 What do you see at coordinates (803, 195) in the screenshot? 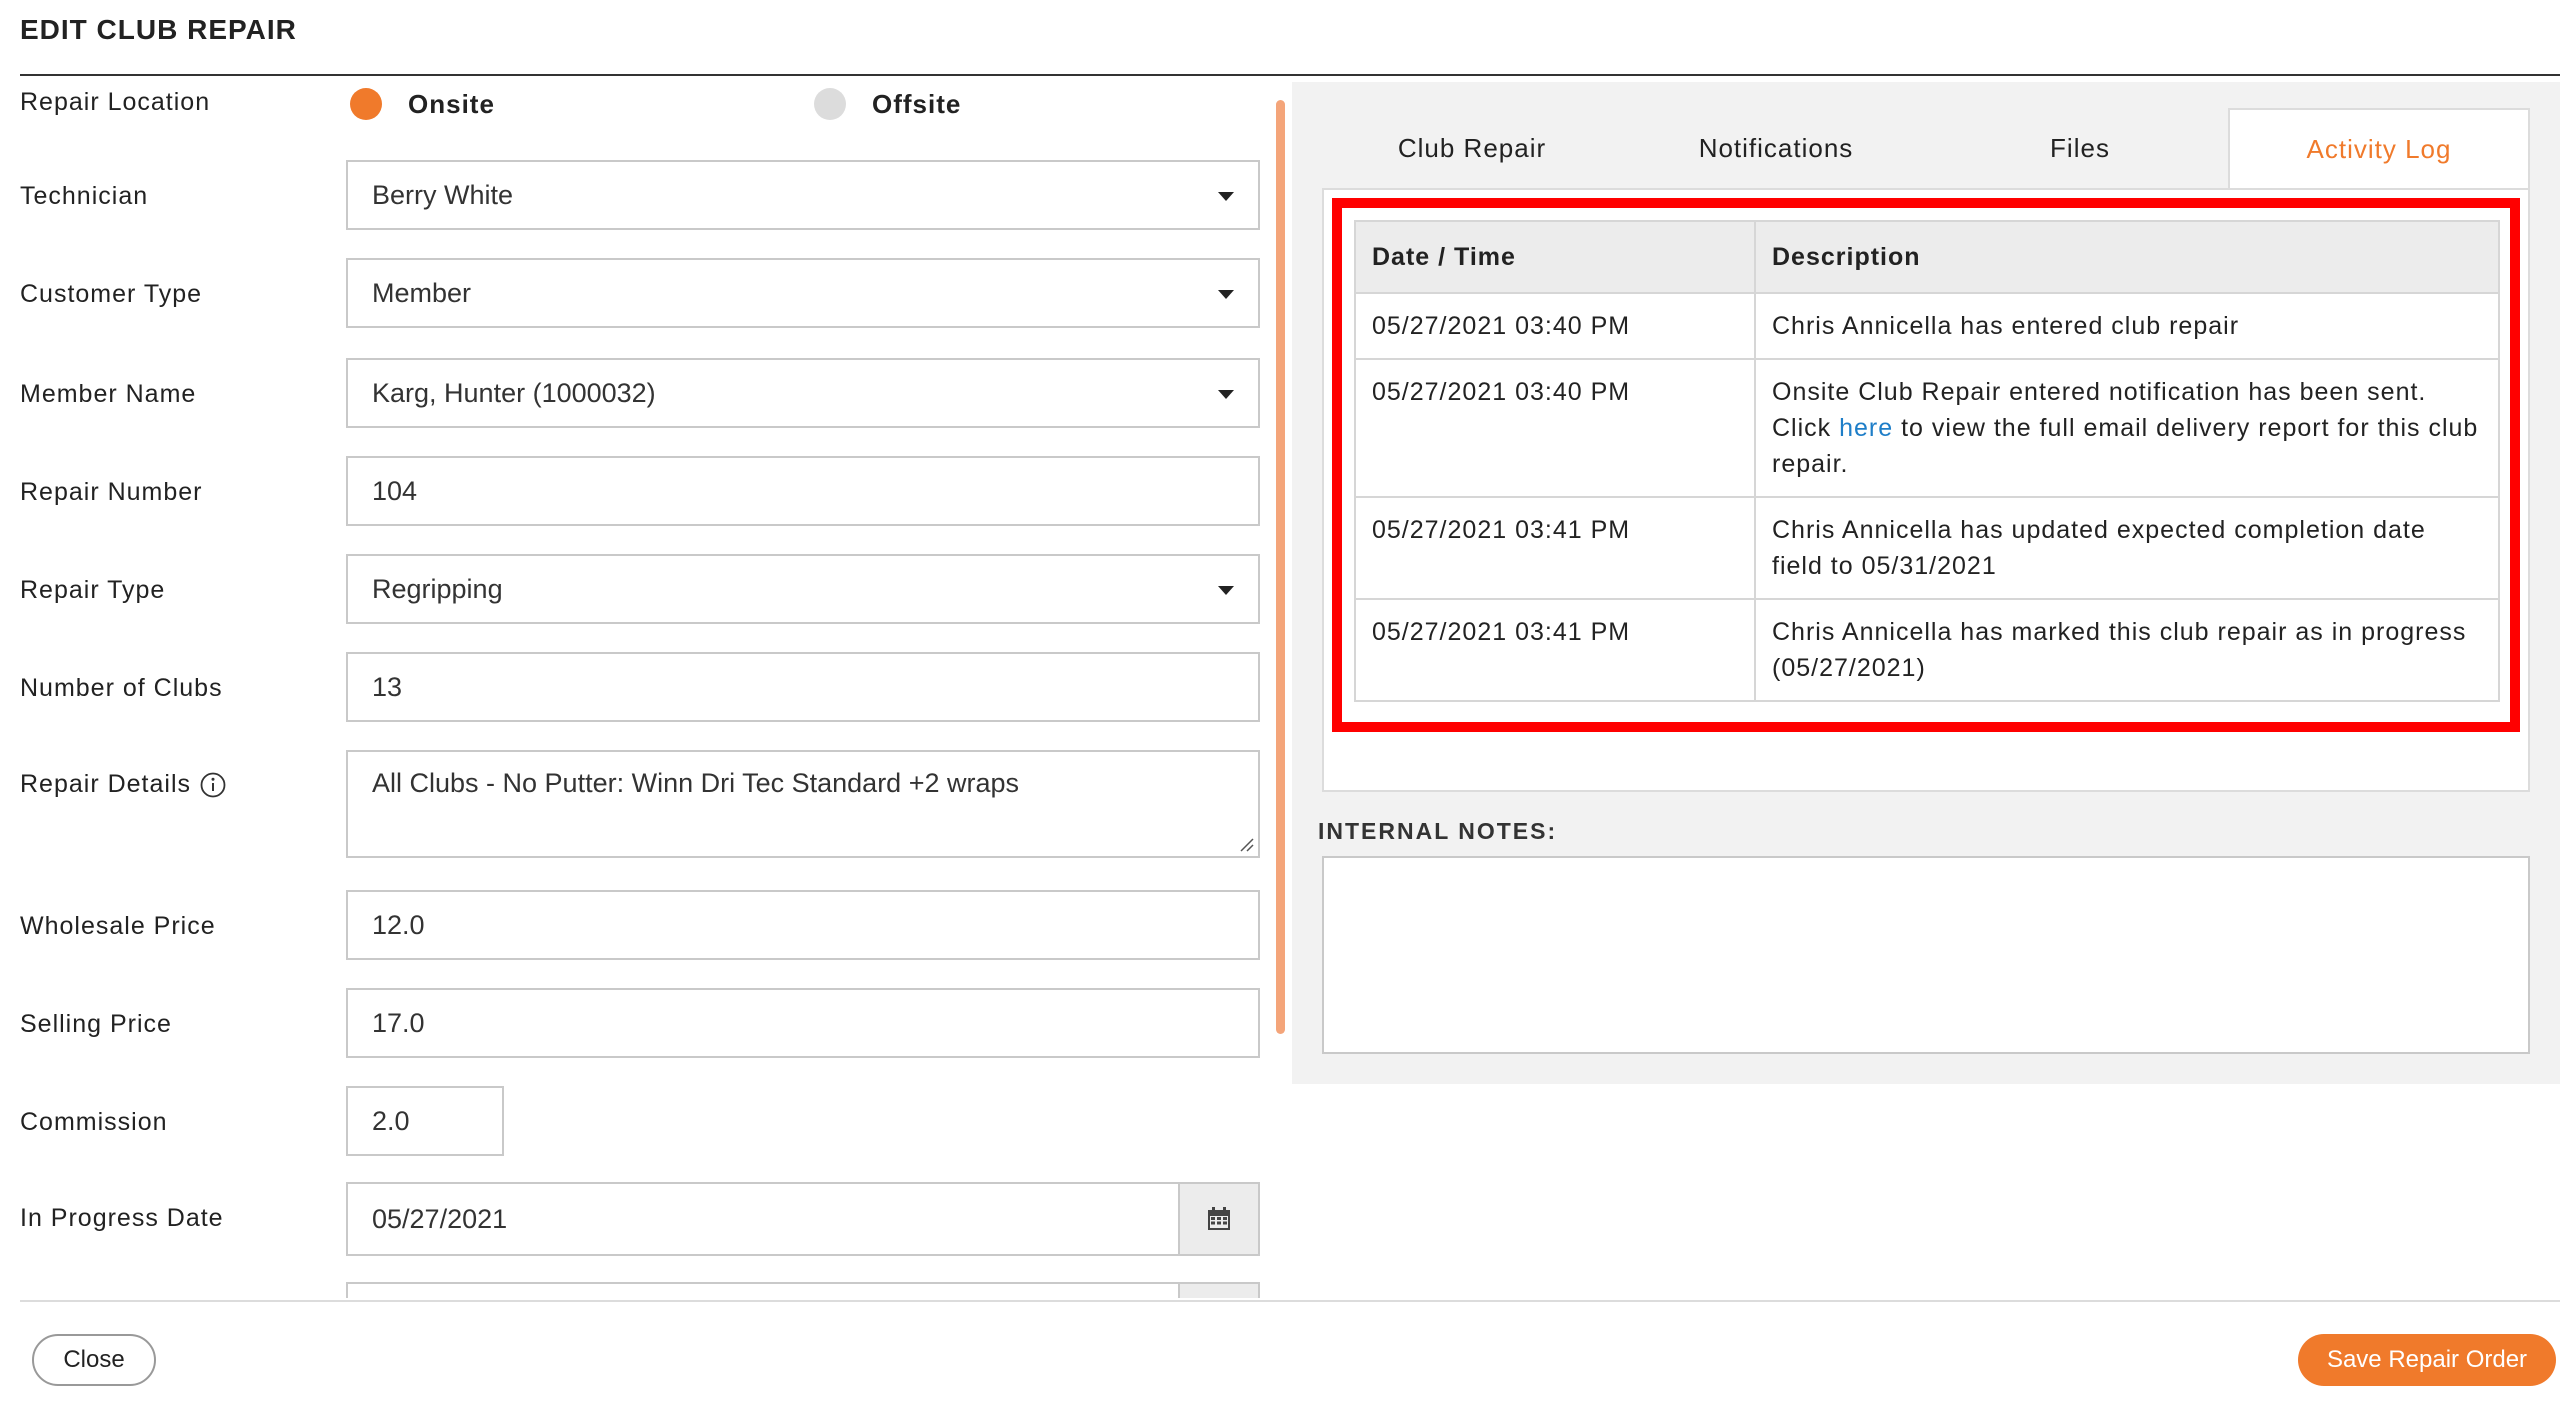
I see `technician-select: Berry White` at bounding box center [803, 195].